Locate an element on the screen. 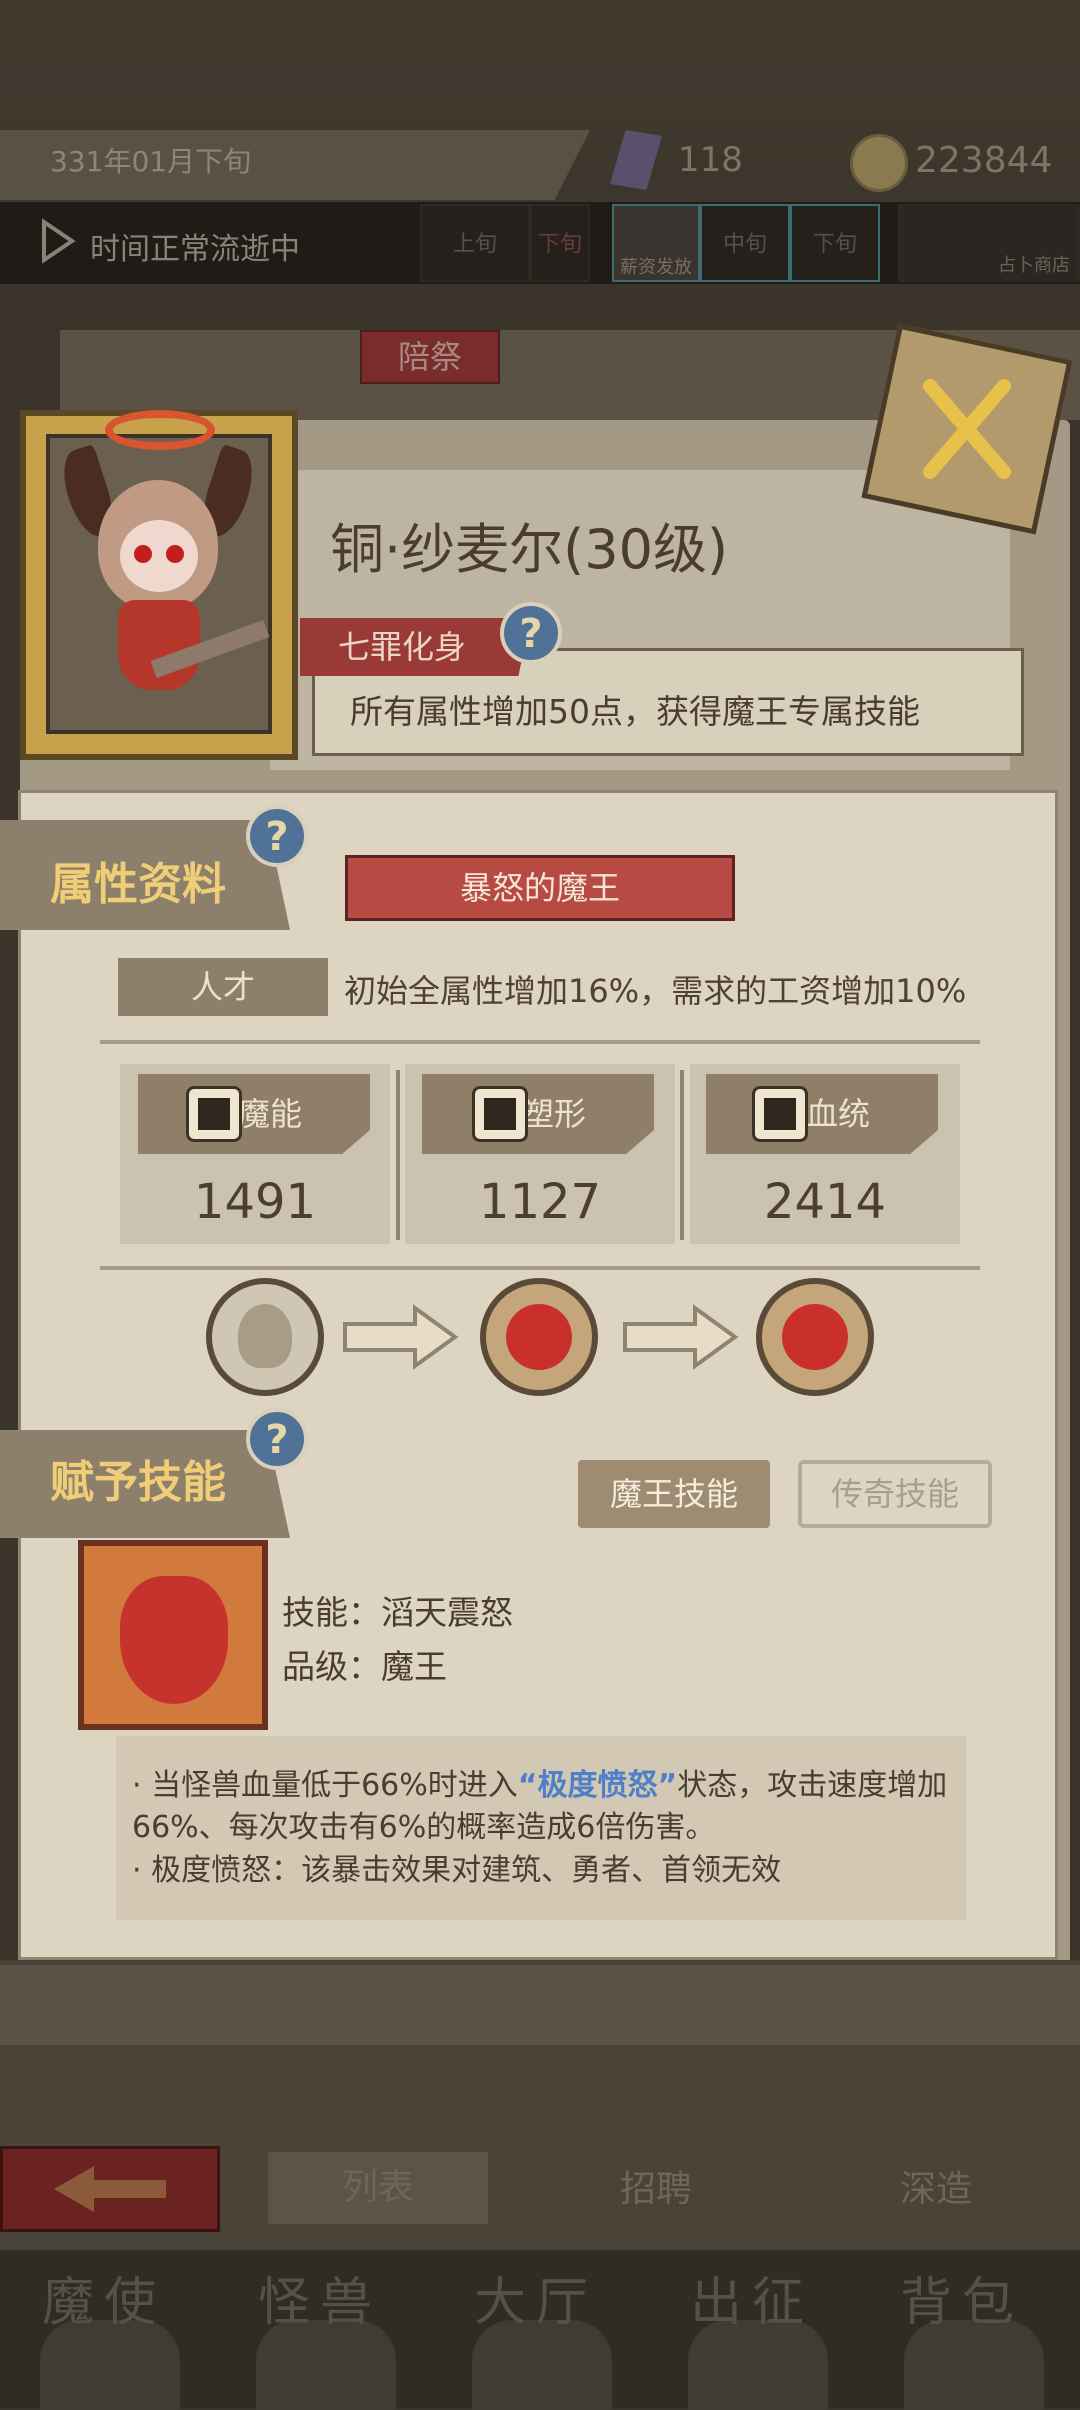 This screenshot has height=2410, width=1080. gold-count: 223844 is located at coordinates (984, 160).